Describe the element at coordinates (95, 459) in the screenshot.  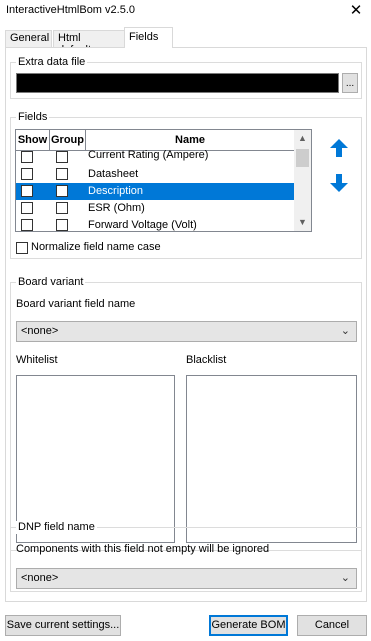
I see `whitelist-listbox` at that location.